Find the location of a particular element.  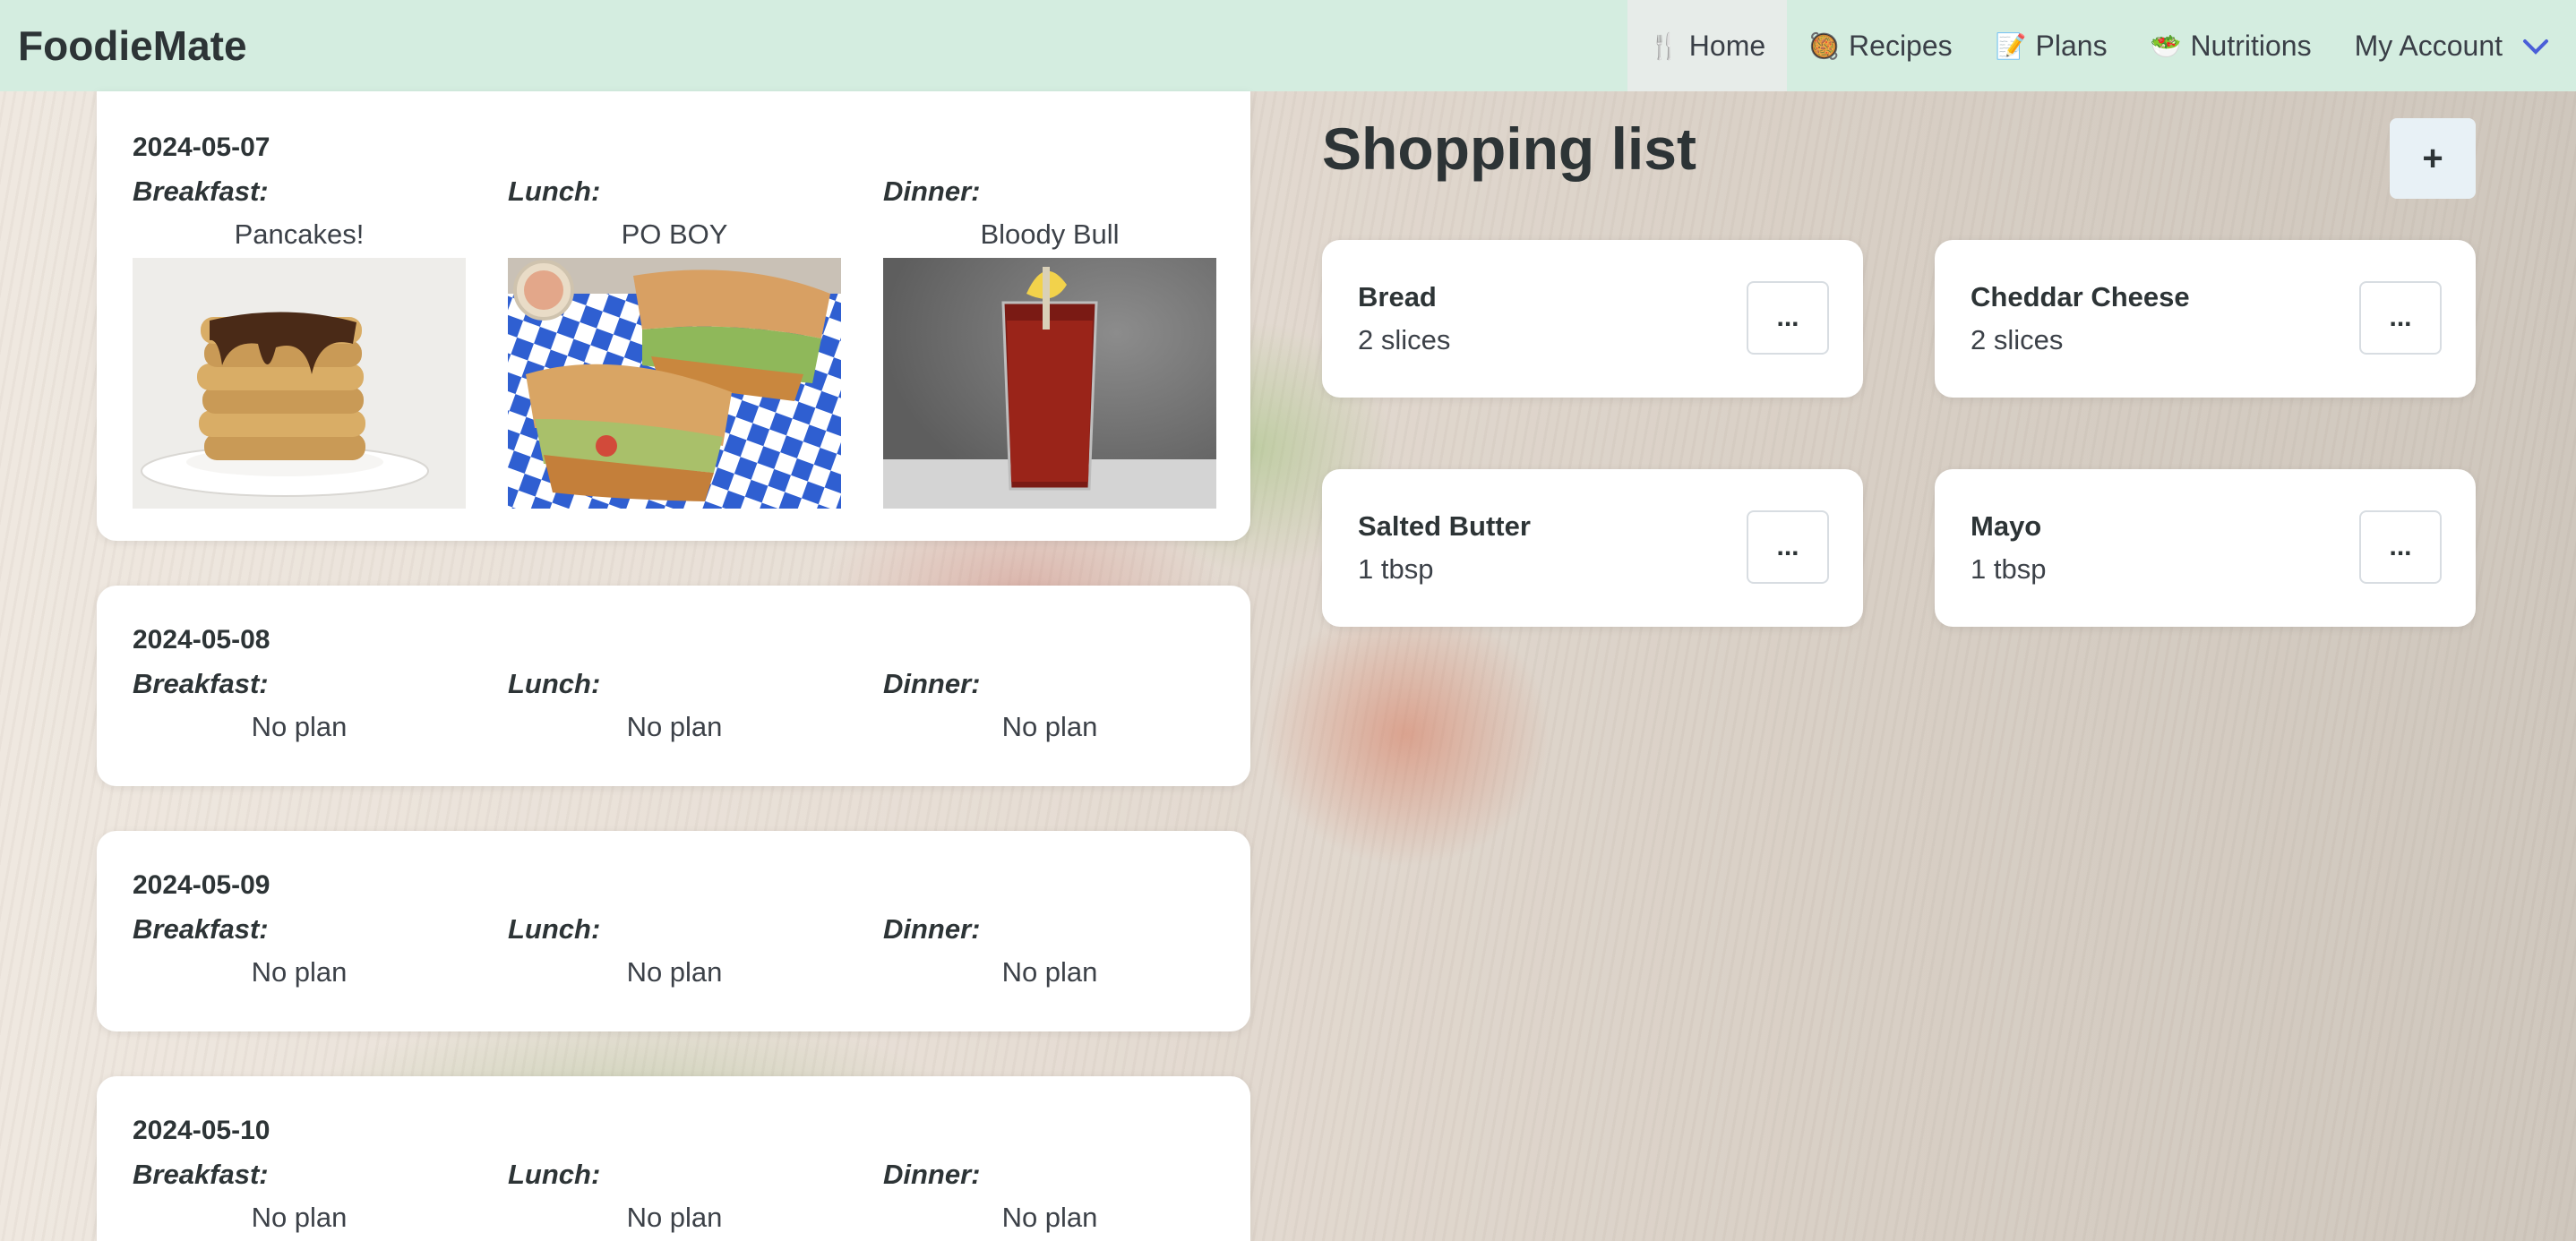

nav-nutritions-label: Nutritions is located at coordinates (2251, 45).